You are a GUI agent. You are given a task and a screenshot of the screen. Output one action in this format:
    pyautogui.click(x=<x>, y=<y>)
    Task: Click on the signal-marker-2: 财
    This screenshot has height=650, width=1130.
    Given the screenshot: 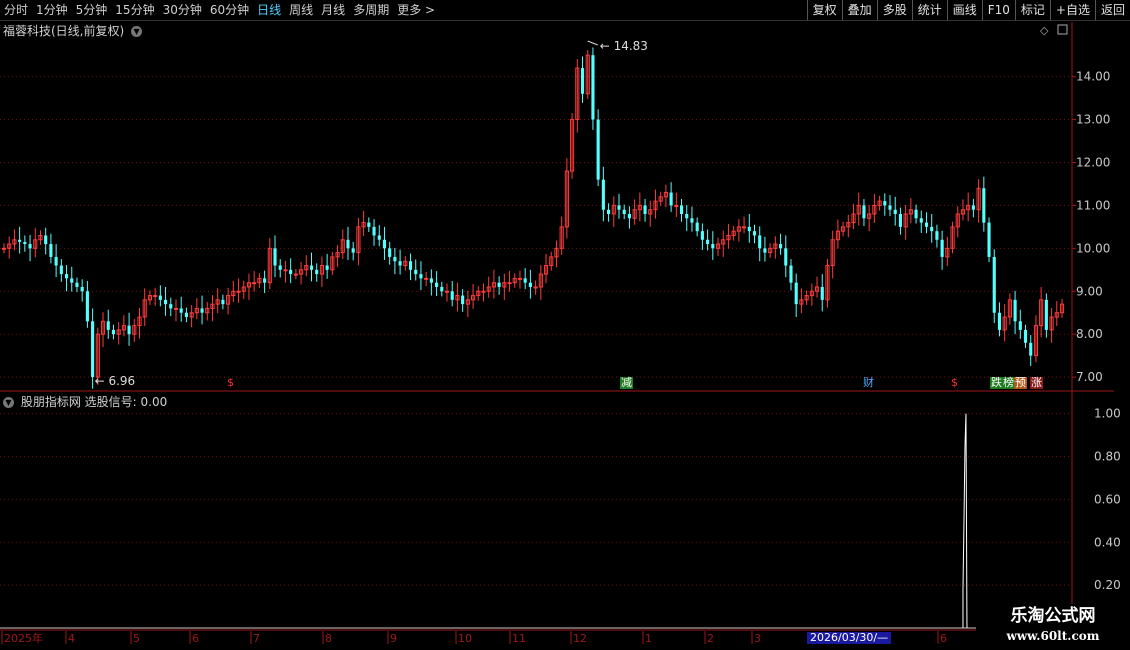 What is the action you would take?
    pyautogui.click(x=868, y=383)
    